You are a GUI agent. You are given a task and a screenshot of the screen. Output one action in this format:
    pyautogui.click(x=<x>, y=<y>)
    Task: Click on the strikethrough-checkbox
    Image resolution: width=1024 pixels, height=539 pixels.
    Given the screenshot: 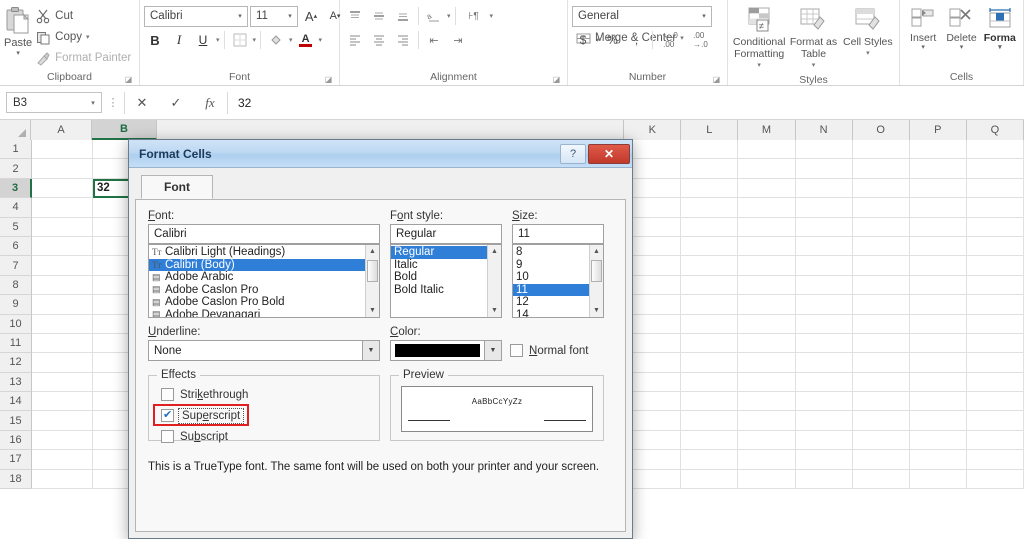 What is the action you would take?
    pyautogui.click(x=167, y=394)
    